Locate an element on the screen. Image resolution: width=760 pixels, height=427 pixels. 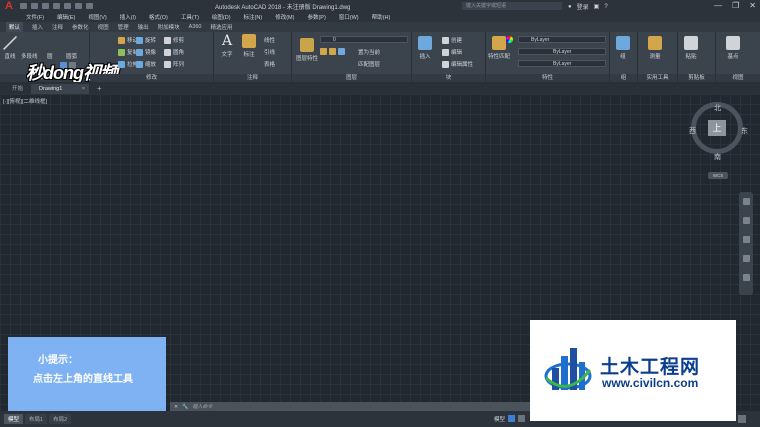
model-space-button: 模型 is located at coordinates (499, 419).